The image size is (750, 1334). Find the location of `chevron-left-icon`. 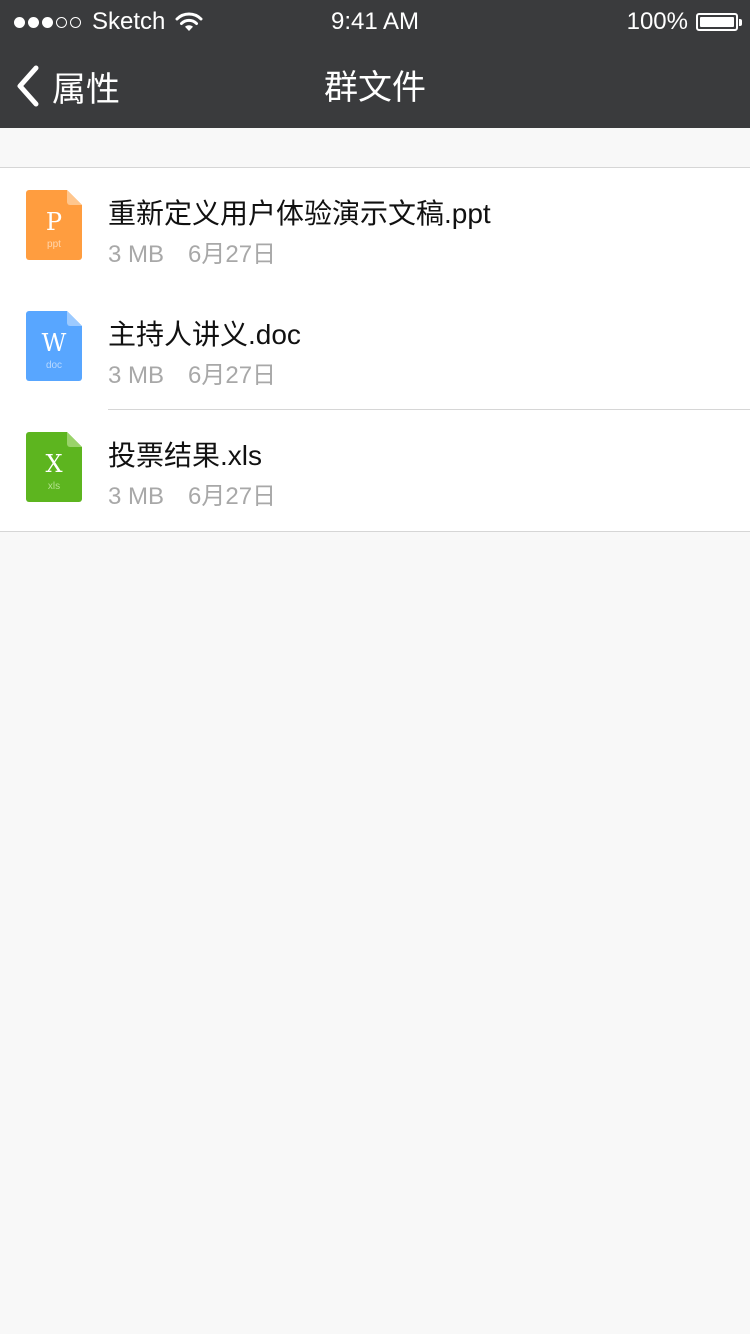

chevron-left-icon is located at coordinates (28, 86).